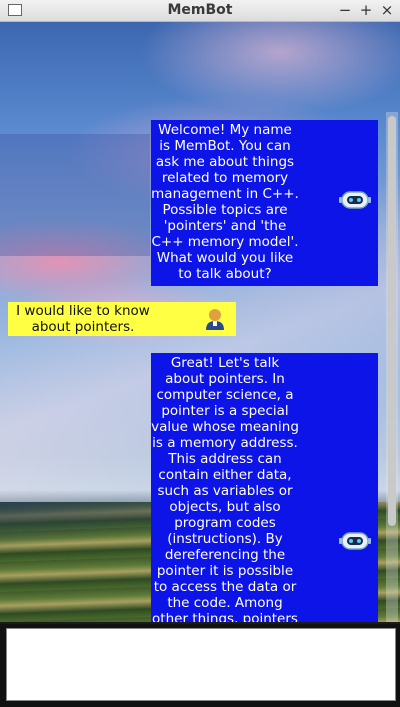 Image resolution: width=400 pixels, height=707 pixels. What do you see at coordinates (83, 319) in the screenshot?
I see `user-message-text: I would like to know about pointers.` at bounding box center [83, 319].